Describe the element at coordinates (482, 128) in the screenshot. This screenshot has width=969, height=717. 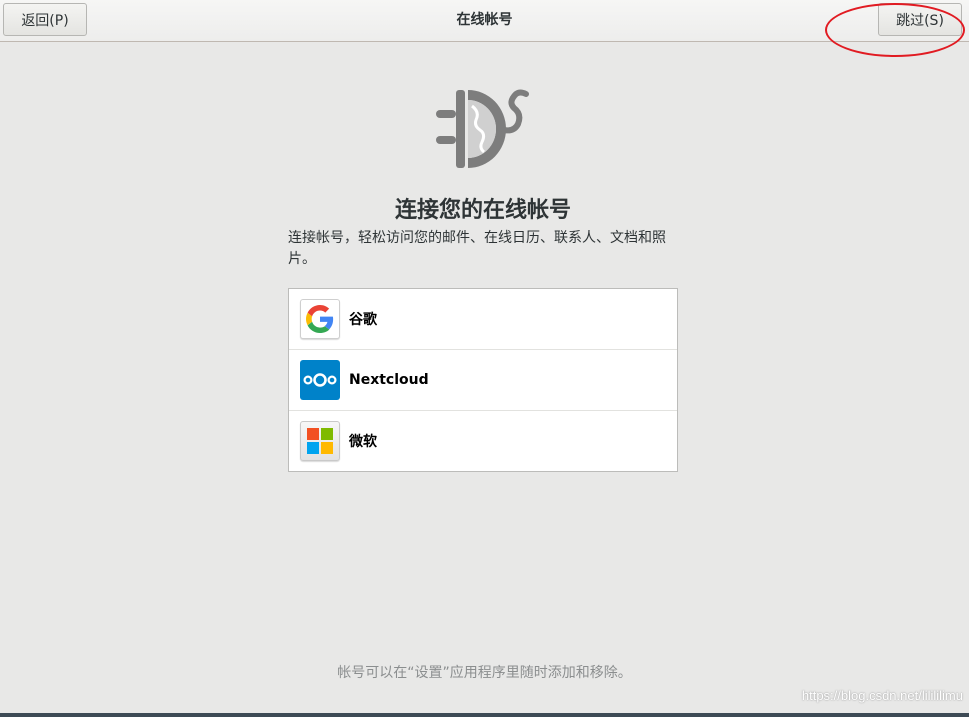
I see `online-accounts-logo-icon` at that location.